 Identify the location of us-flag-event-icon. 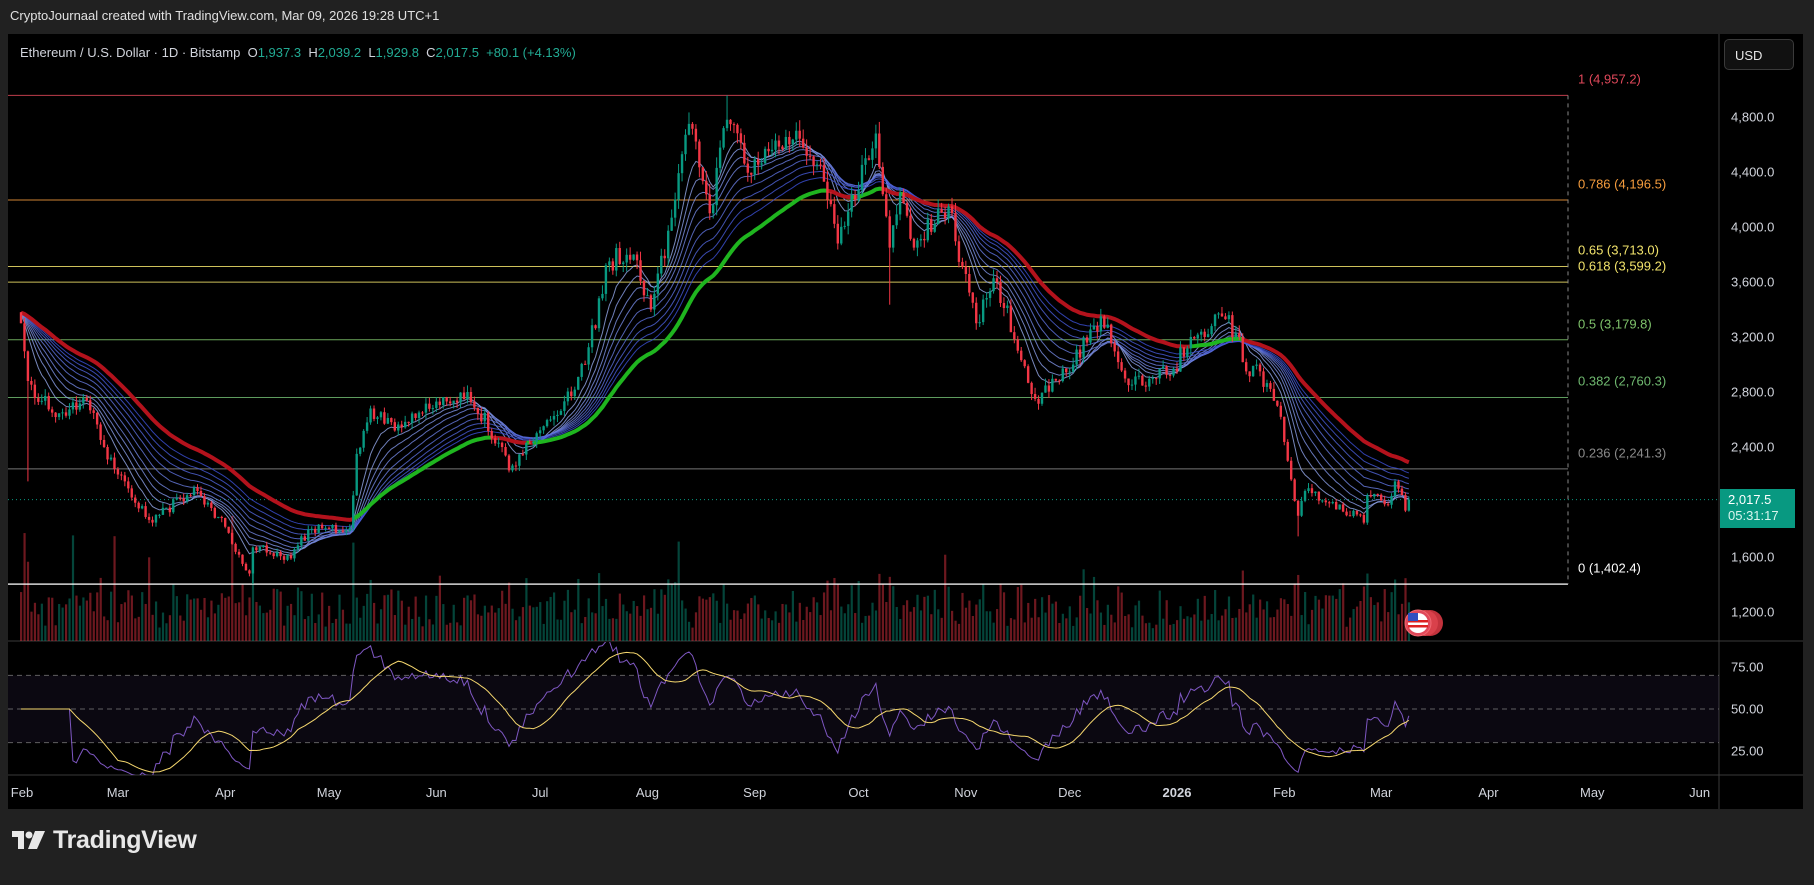
(1423, 623).